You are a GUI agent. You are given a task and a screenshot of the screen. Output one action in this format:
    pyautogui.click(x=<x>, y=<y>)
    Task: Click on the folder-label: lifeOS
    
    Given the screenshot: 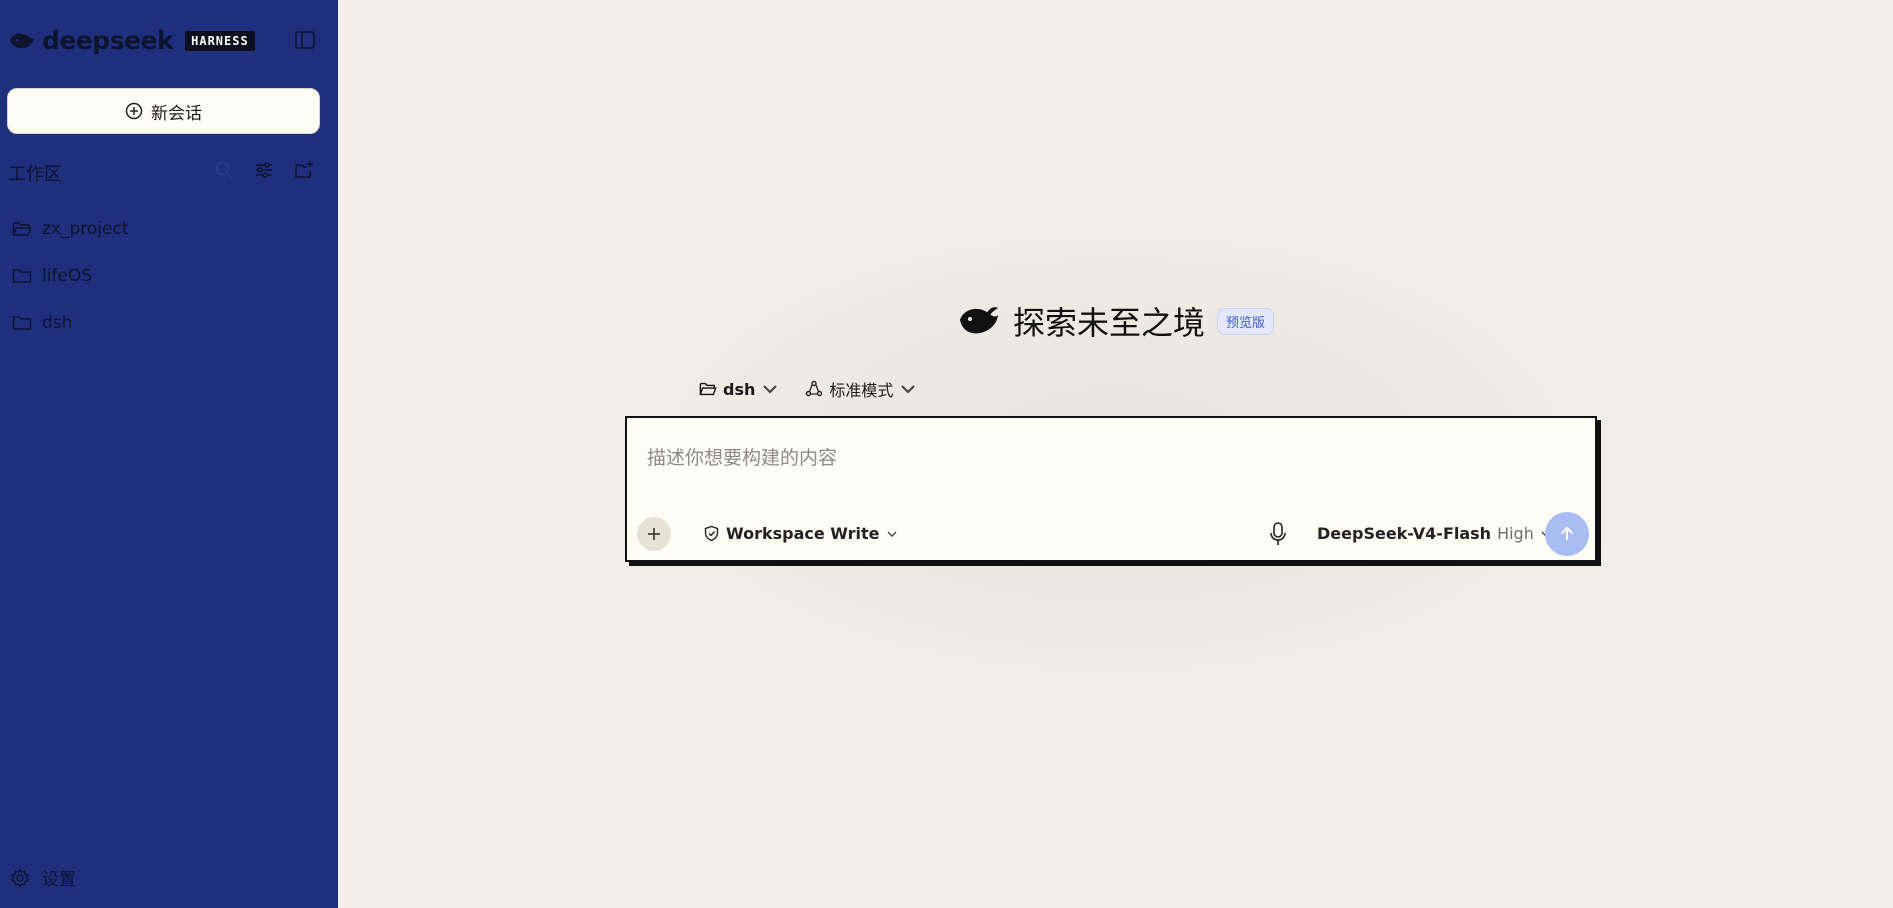 What is the action you would take?
    pyautogui.click(x=67, y=275)
    